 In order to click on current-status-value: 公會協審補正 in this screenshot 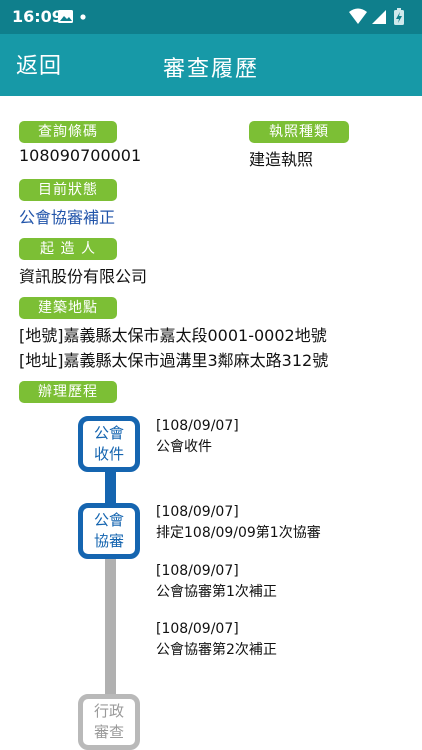, I will do `click(67, 217)`.